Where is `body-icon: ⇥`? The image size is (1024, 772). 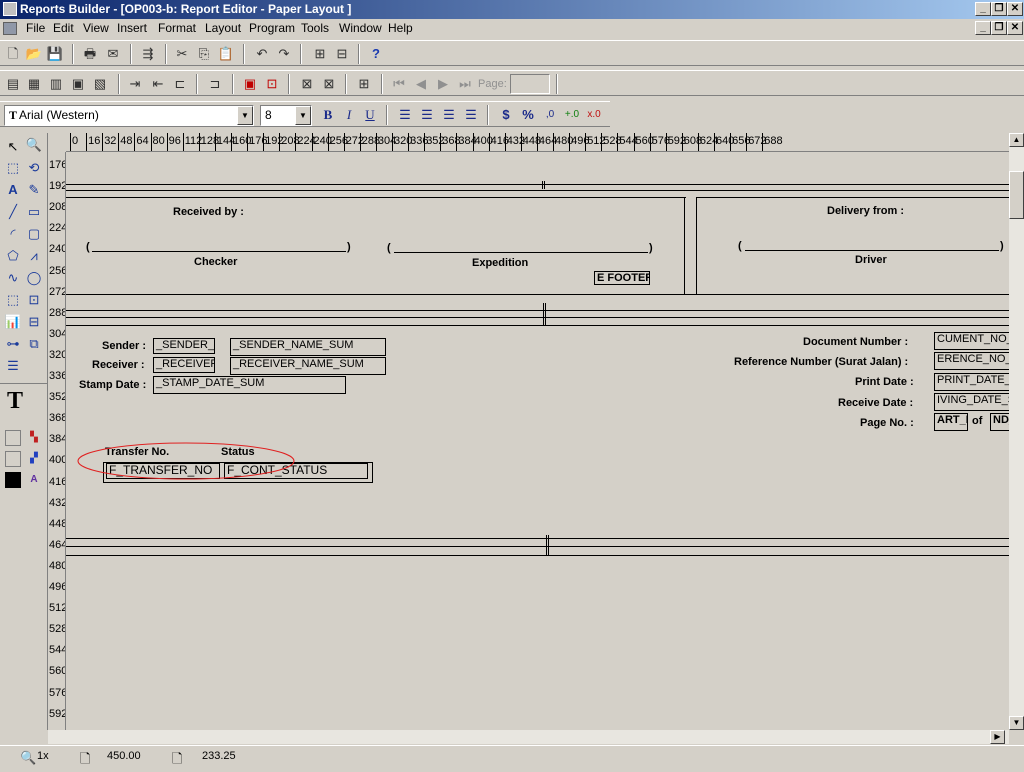 body-icon: ⇥ is located at coordinates (135, 84).